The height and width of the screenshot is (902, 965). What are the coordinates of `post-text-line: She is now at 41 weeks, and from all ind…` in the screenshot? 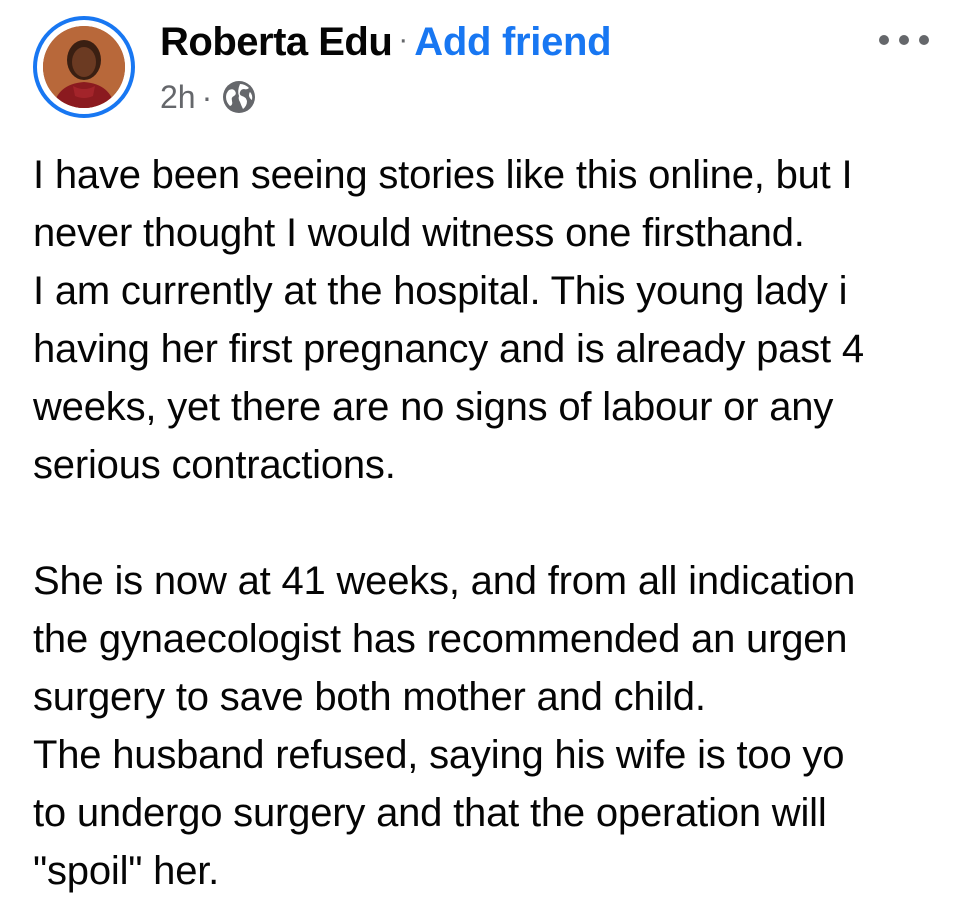 It's located at (444, 581).